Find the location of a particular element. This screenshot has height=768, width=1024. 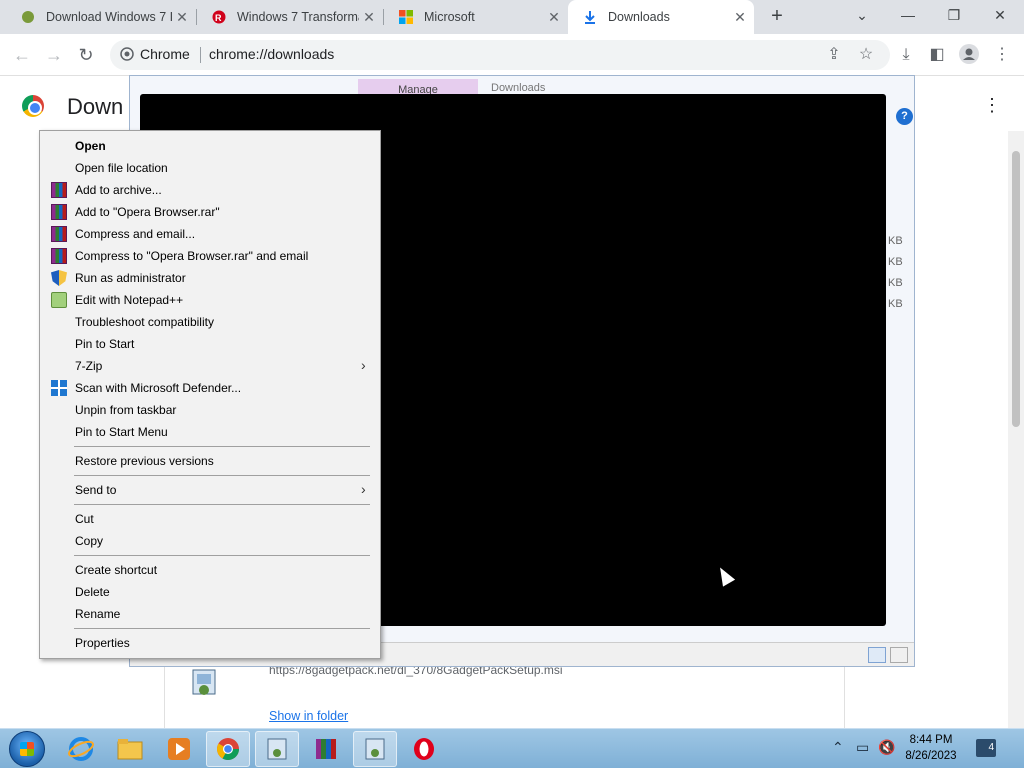

menu-item-cut: Cut is located at coordinates (210, 519).